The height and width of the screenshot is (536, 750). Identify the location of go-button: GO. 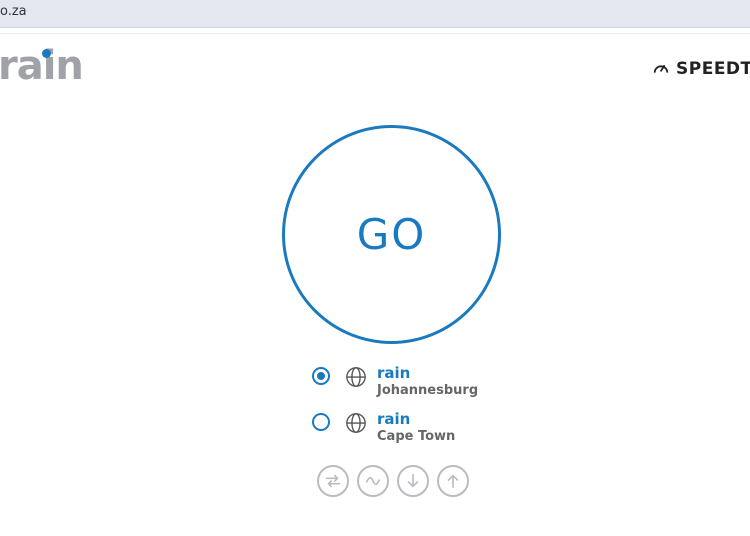
(391, 234).